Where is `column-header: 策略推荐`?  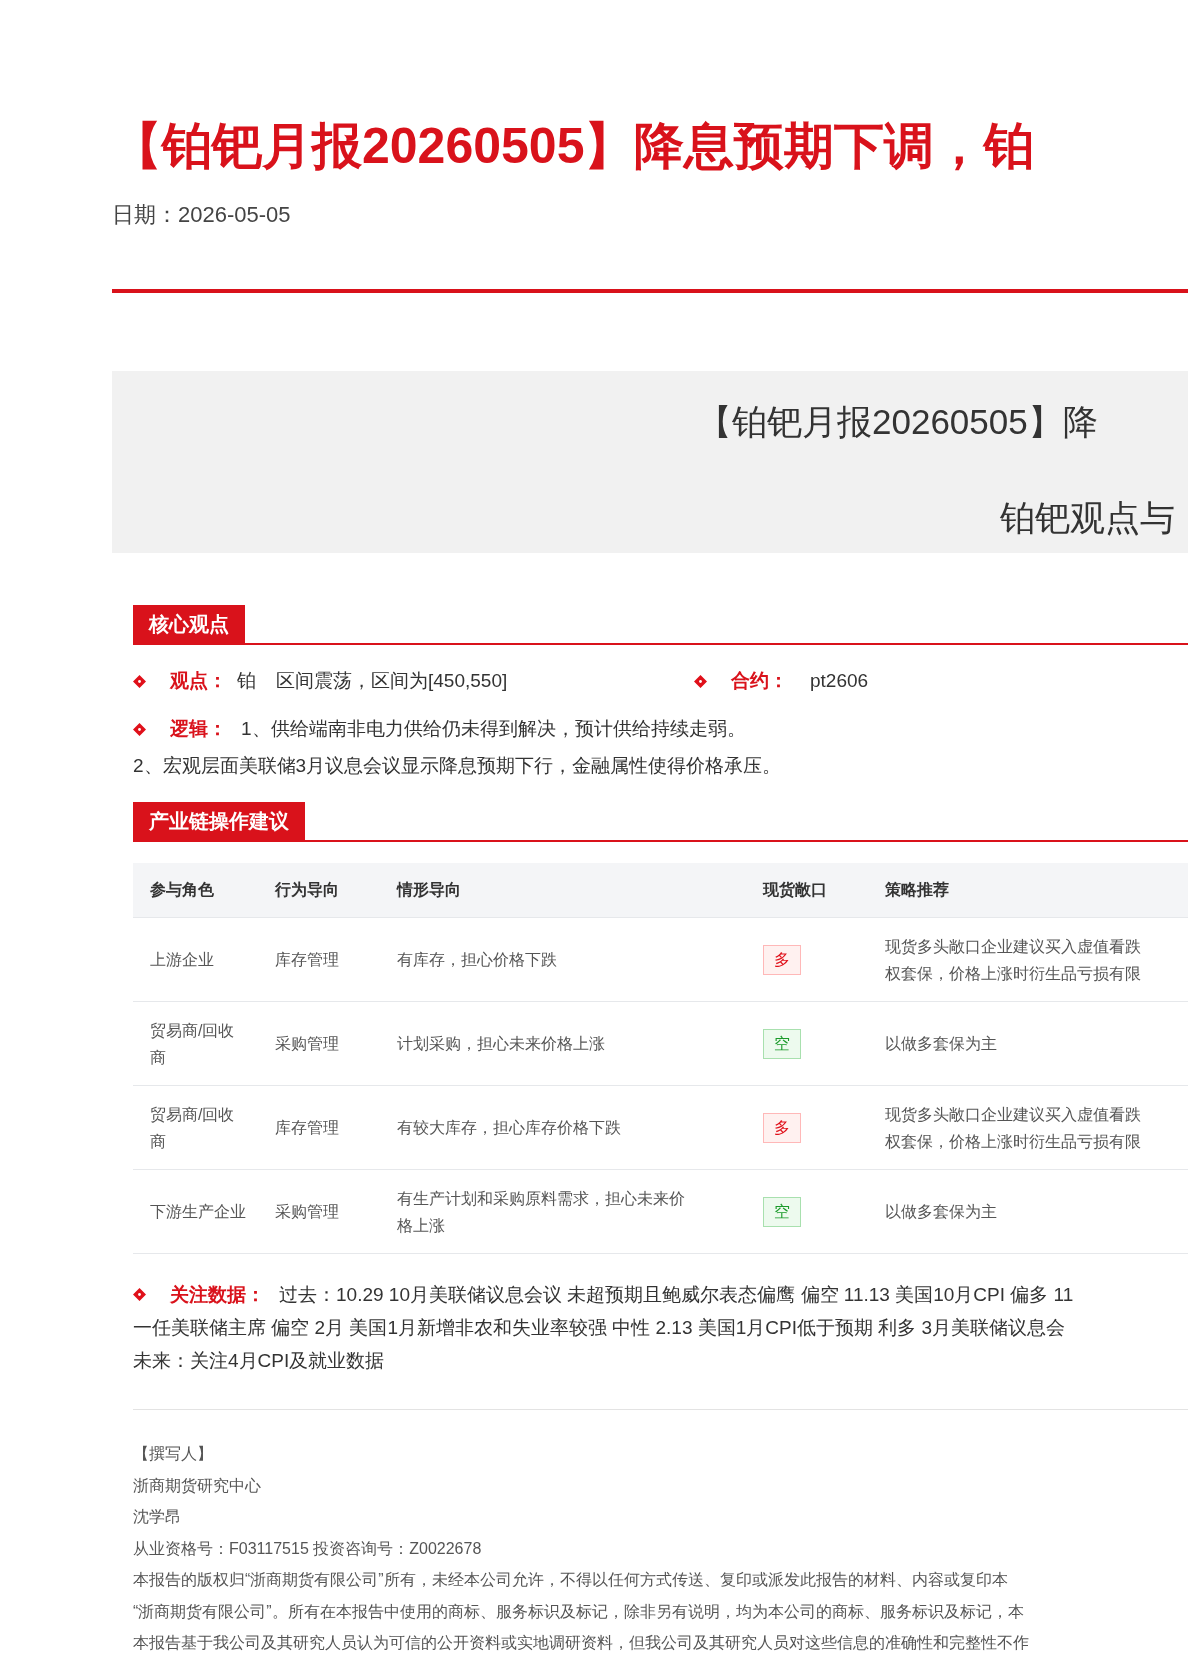
column-header: 策略推荐 is located at coordinates (917, 889).